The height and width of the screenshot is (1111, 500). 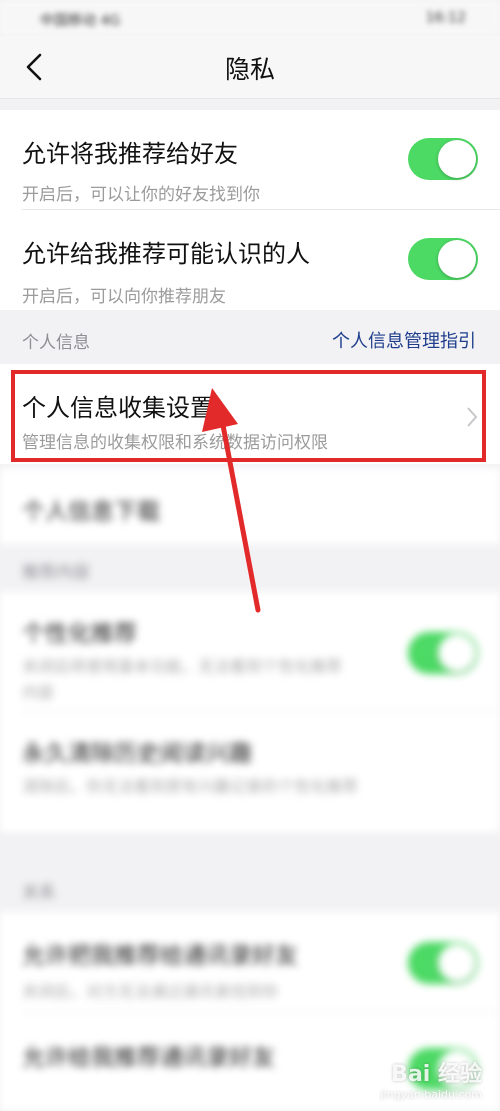 What do you see at coordinates (141, 195) in the screenshot?
I see `setting-subtitle: 开启后，可以让你的好友找到你` at bounding box center [141, 195].